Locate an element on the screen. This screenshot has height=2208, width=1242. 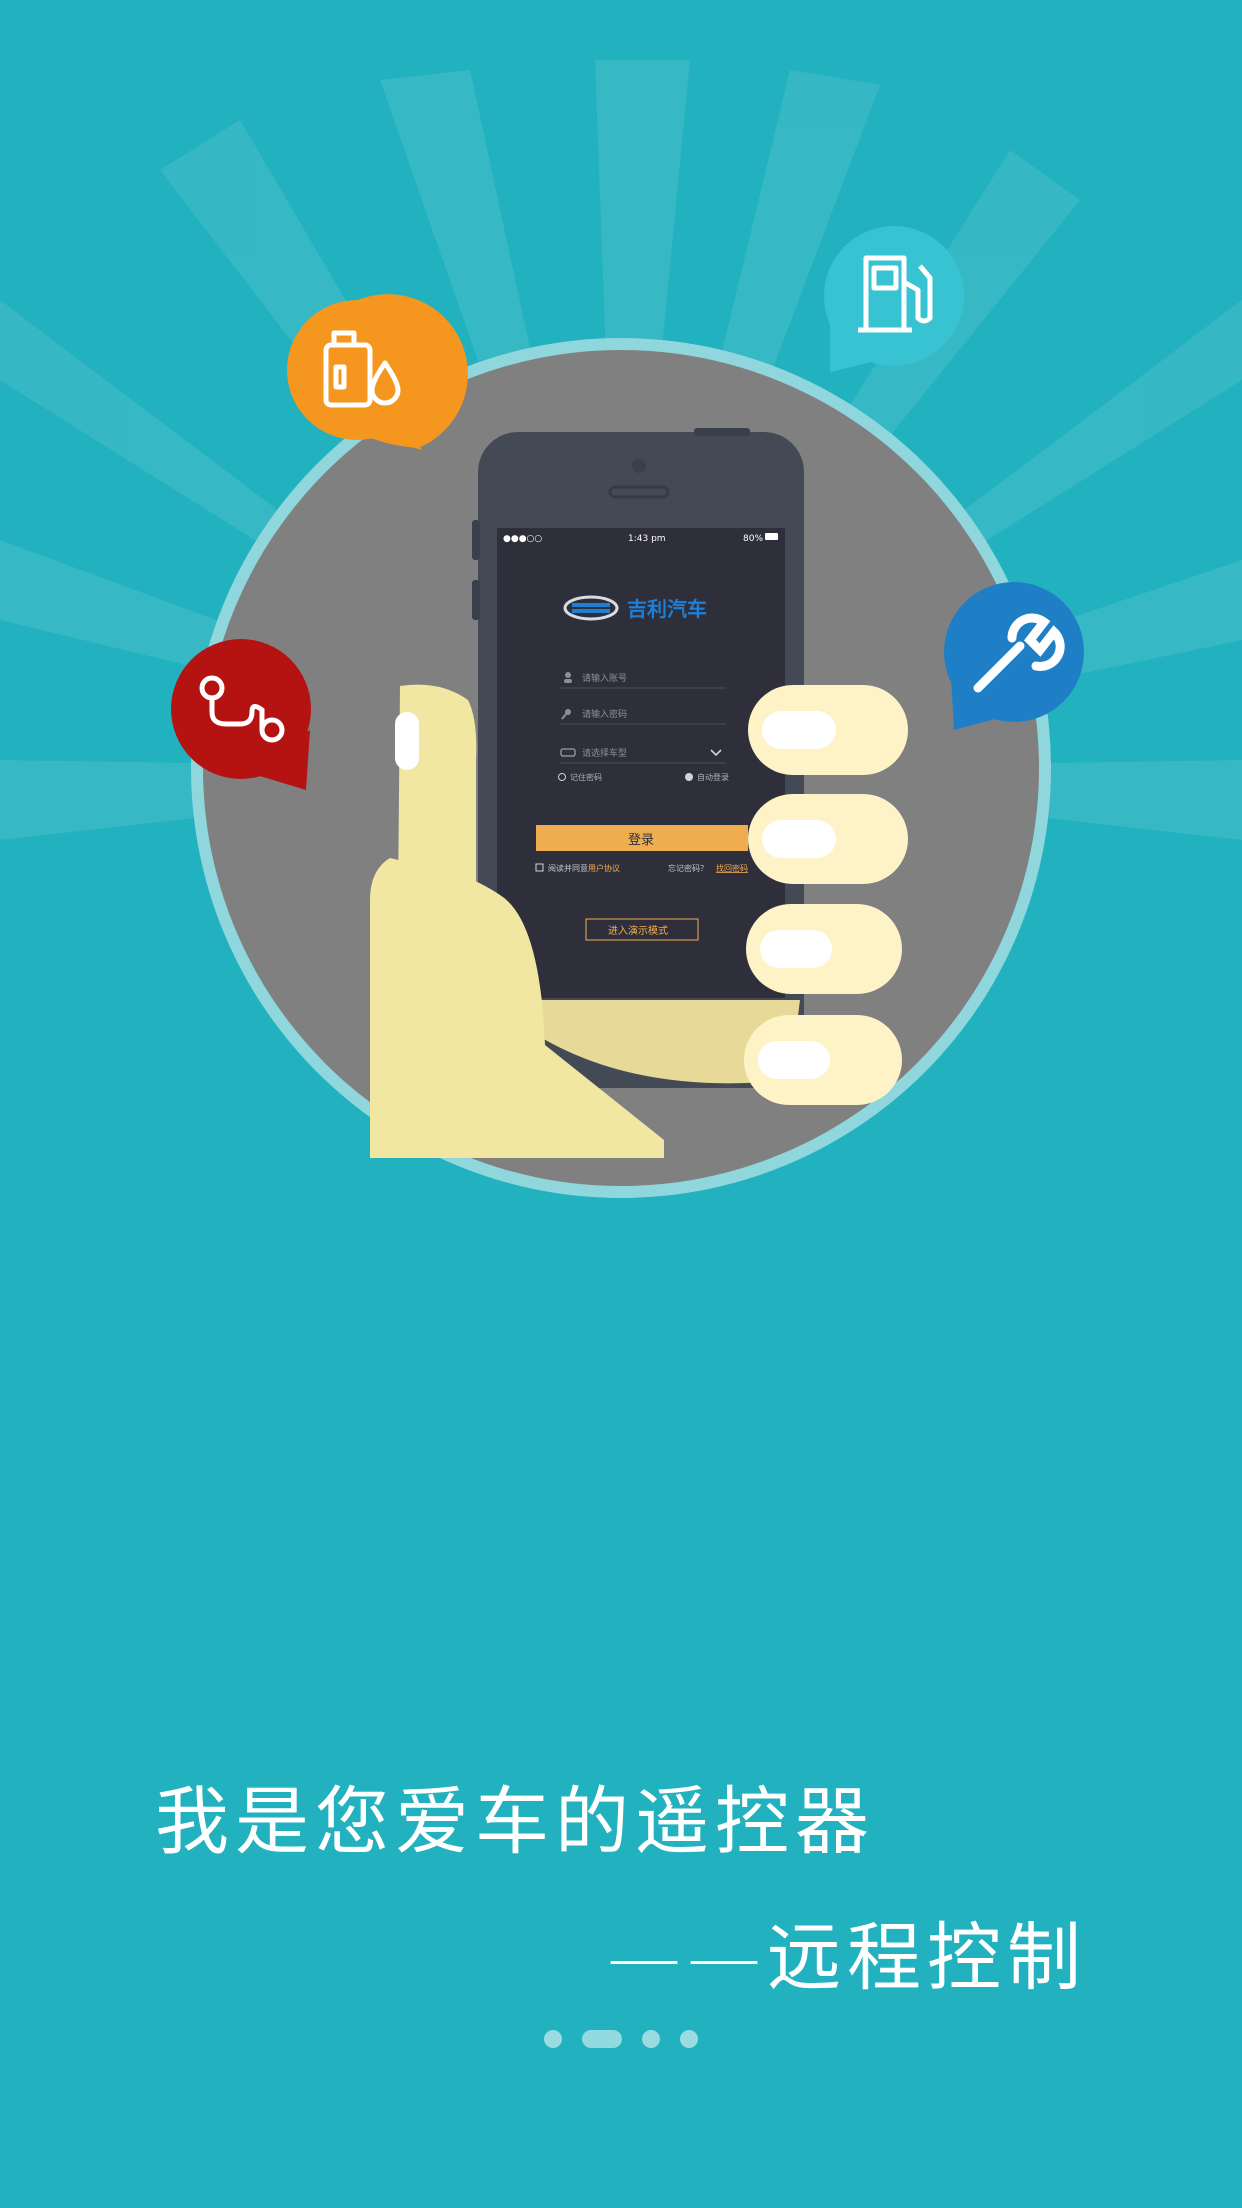
slide-subline: ——远程控制 is located at coordinates (847, 1958).